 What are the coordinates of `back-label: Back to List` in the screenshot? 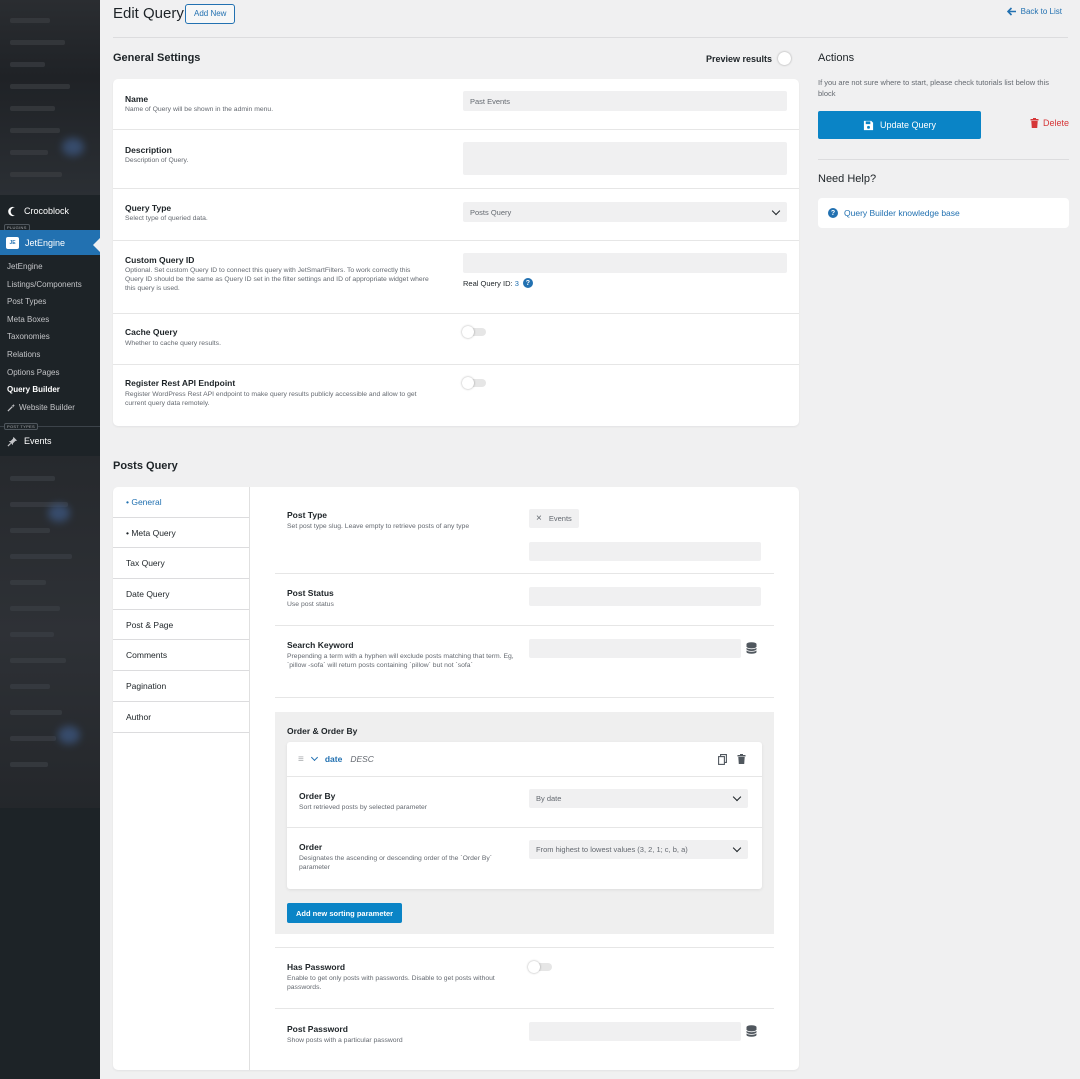 It's located at (1041, 11).